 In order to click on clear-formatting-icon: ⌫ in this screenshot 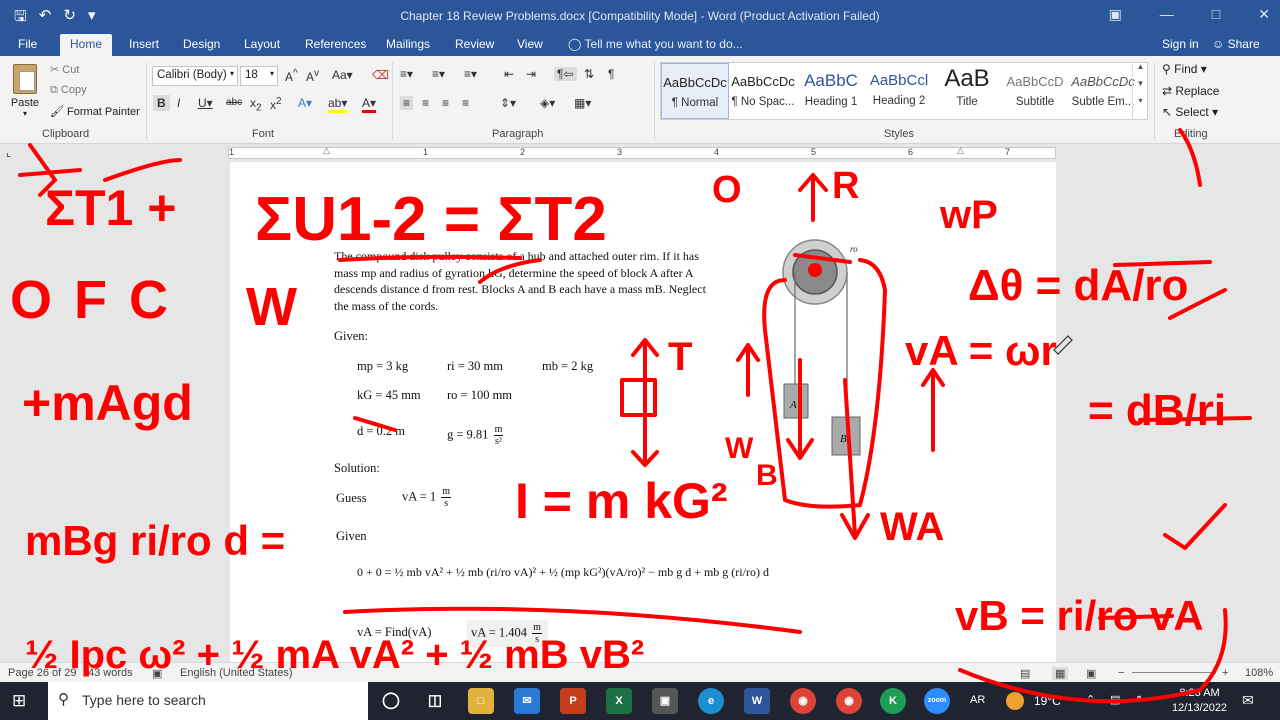, I will do `click(380, 75)`.